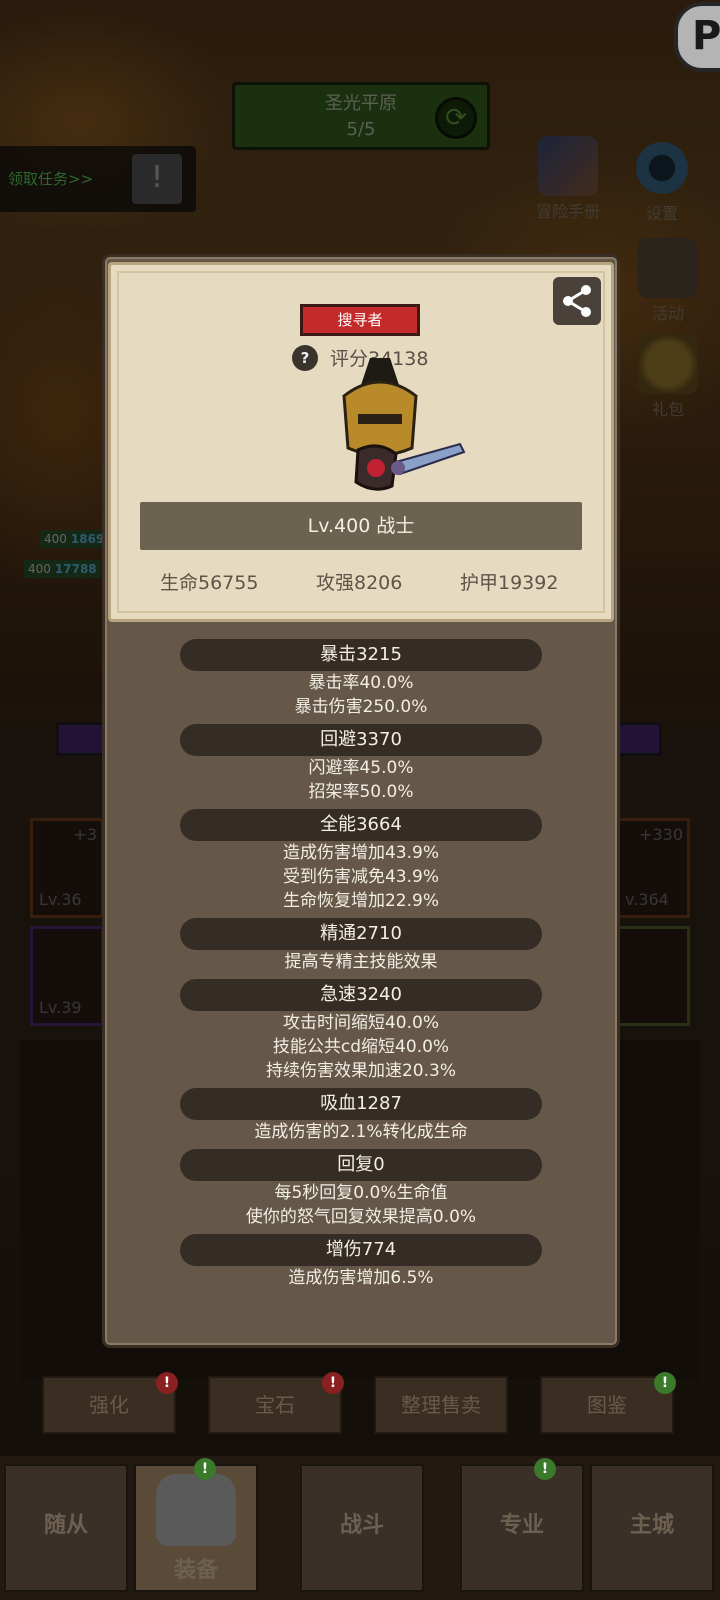 The height and width of the screenshot is (1600, 720). Describe the element at coordinates (360, 853) in the screenshot. I see `stat-line: 造成伤害增加43.9%` at that location.